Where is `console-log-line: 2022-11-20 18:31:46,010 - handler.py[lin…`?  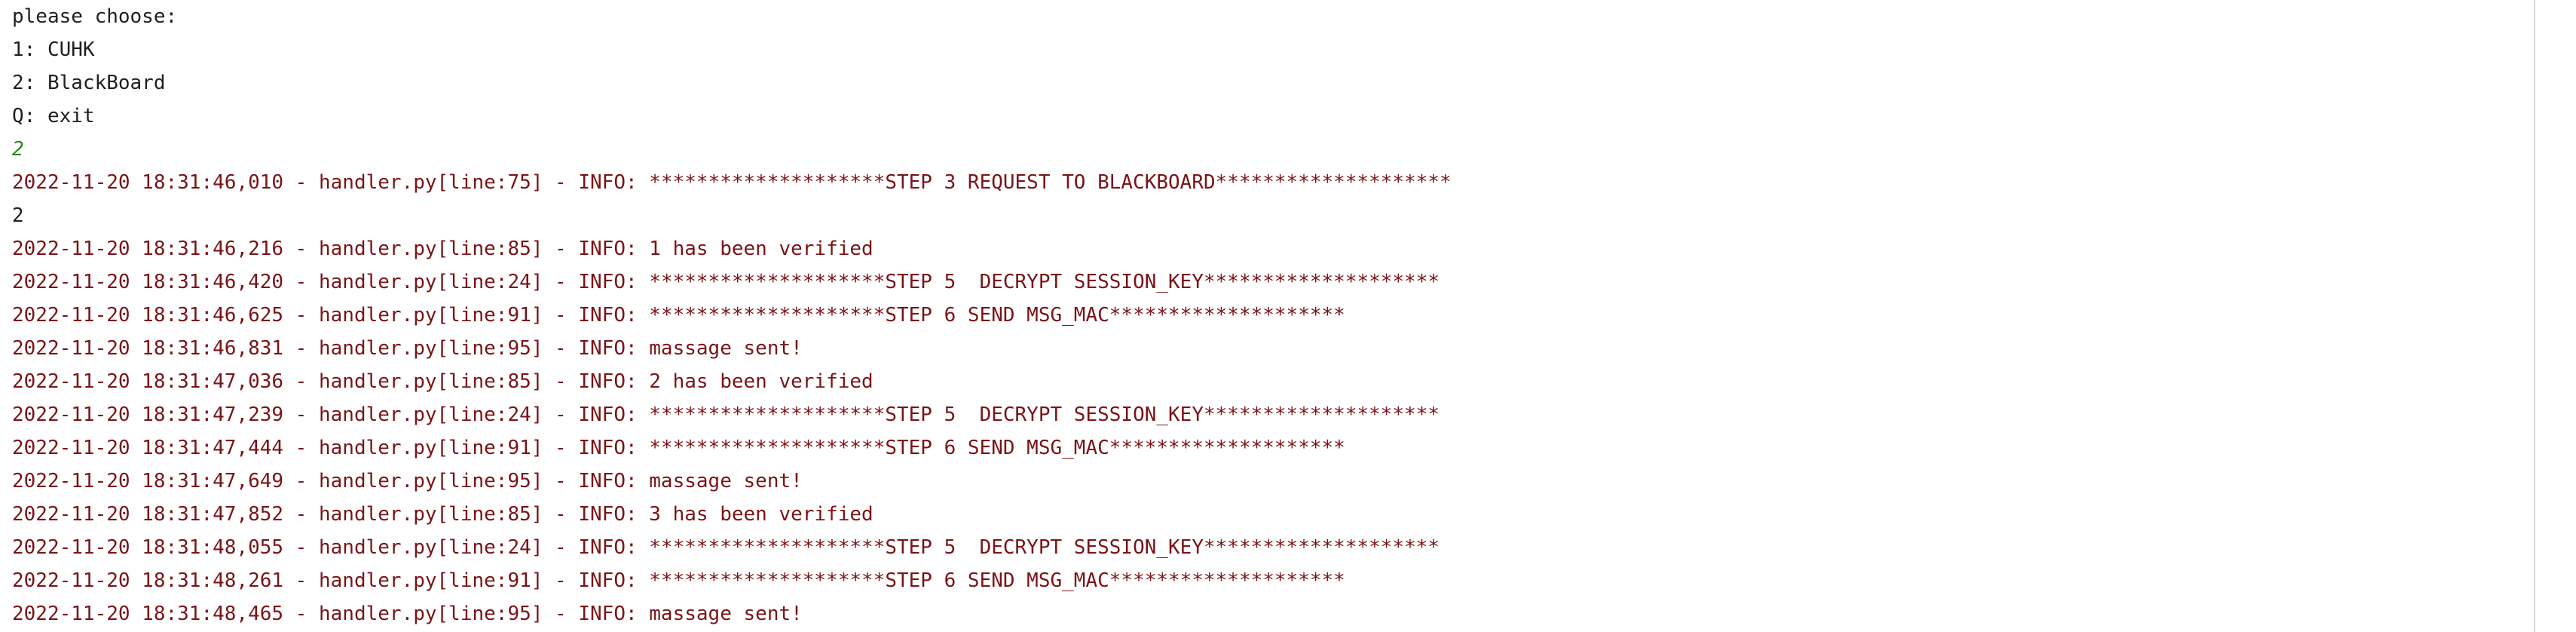 console-log-line: 2022-11-20 18:31:46,010 - handler.py[lin… is located at coordinates (732, 182).